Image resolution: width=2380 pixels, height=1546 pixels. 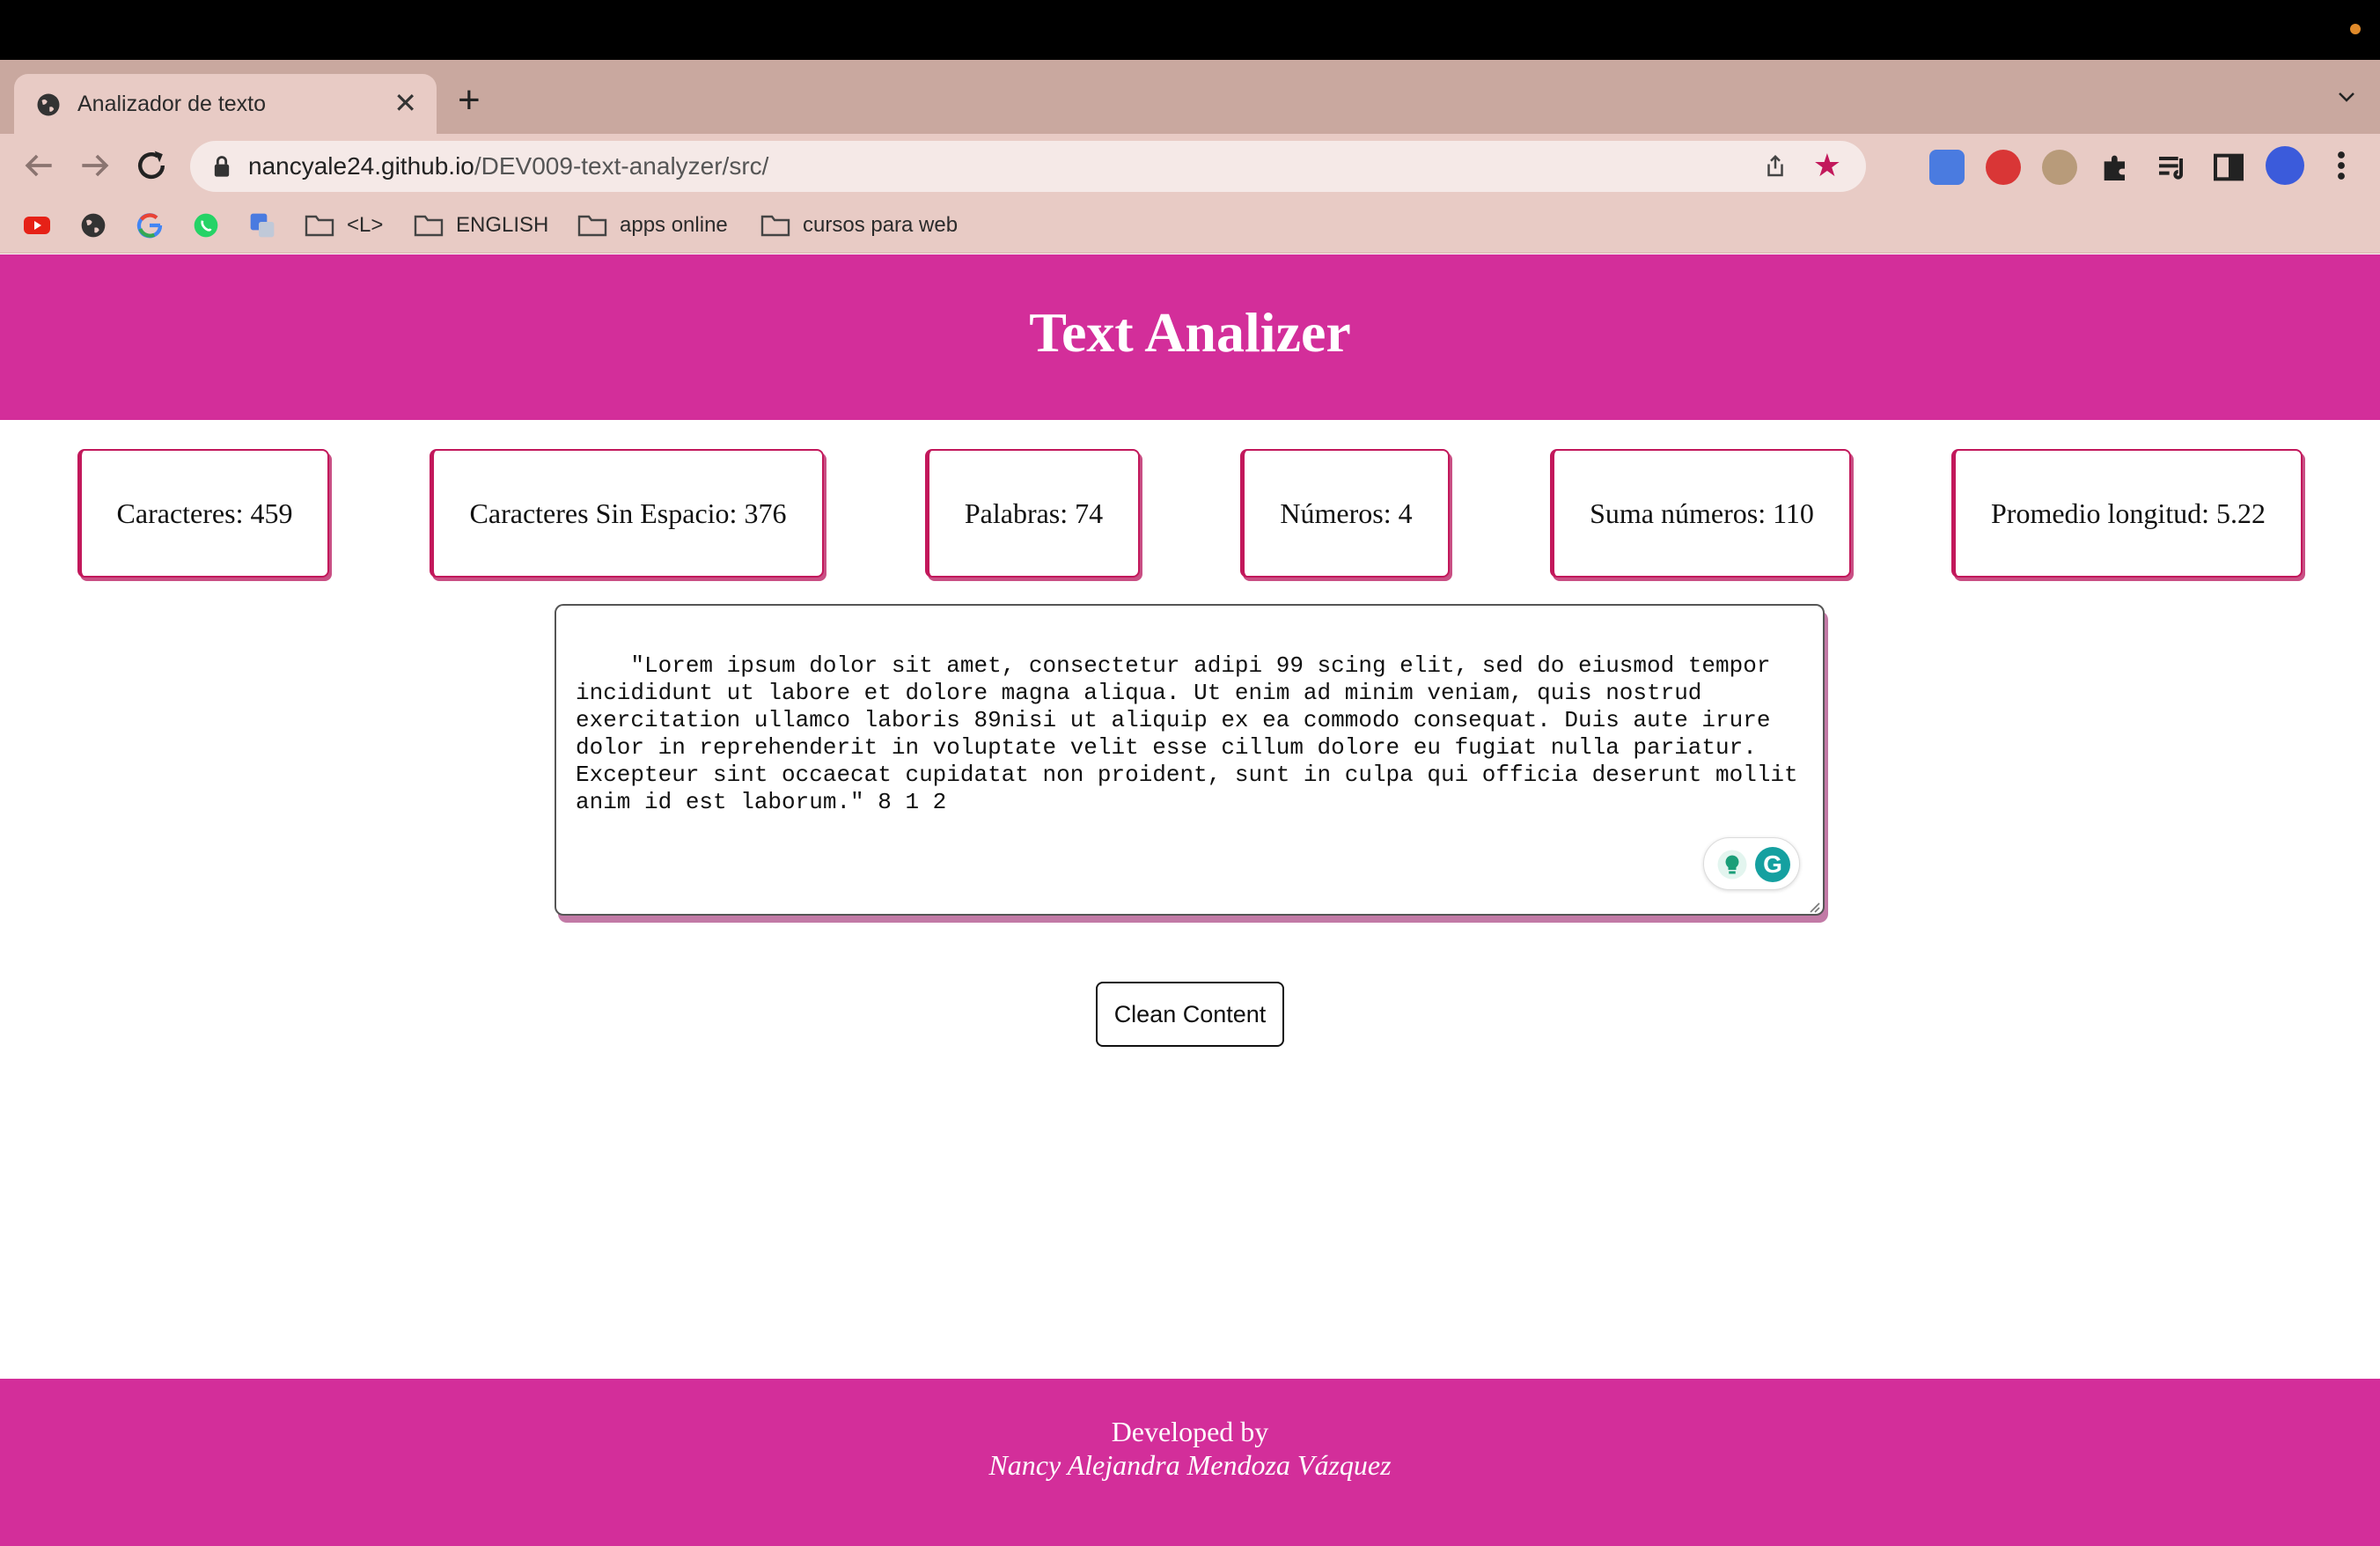 What do you see at coordinates (203, 513) in the screenshot?
I see `metric-characters: Caracteres: 459` at bounding box center [203, 513].